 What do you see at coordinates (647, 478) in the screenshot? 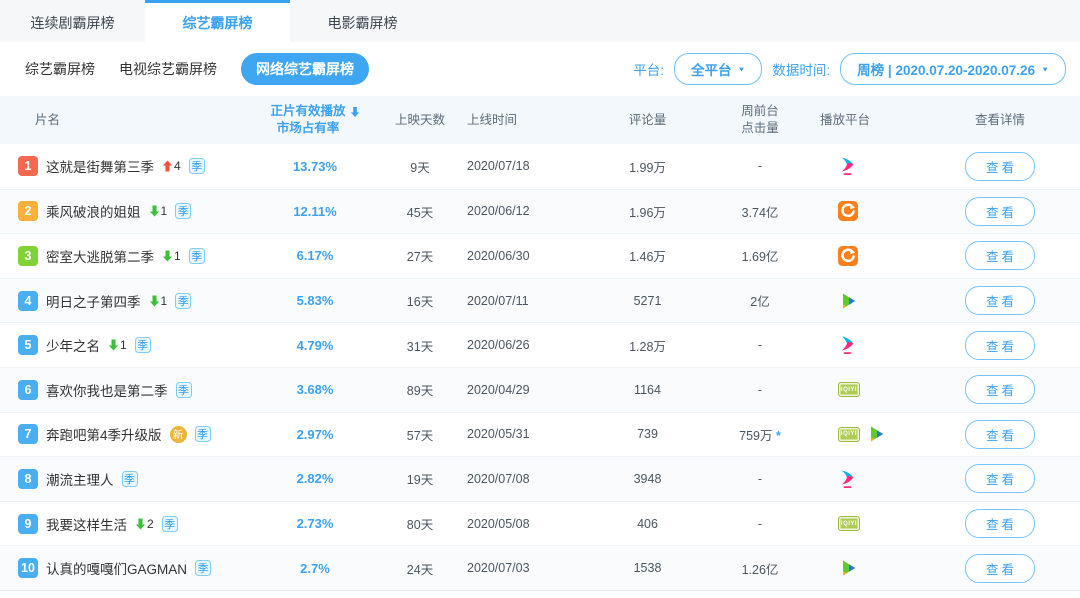
I see `comments-cell: 3948` at bounding box center [647, 478].